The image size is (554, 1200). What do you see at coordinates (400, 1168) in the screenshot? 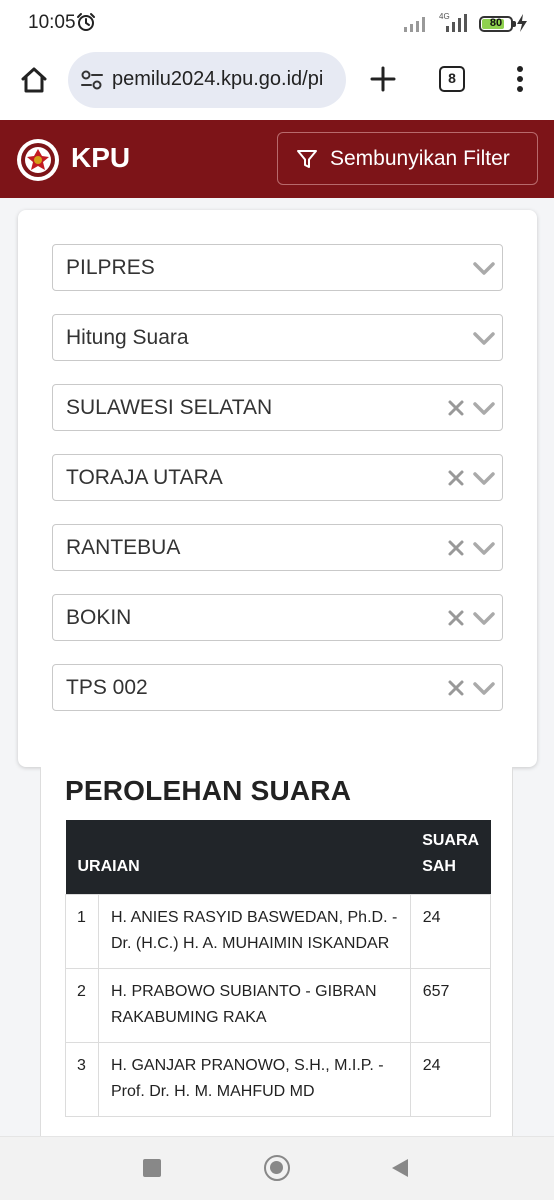
I see `back-icon` at bounding box center [400, 1168].